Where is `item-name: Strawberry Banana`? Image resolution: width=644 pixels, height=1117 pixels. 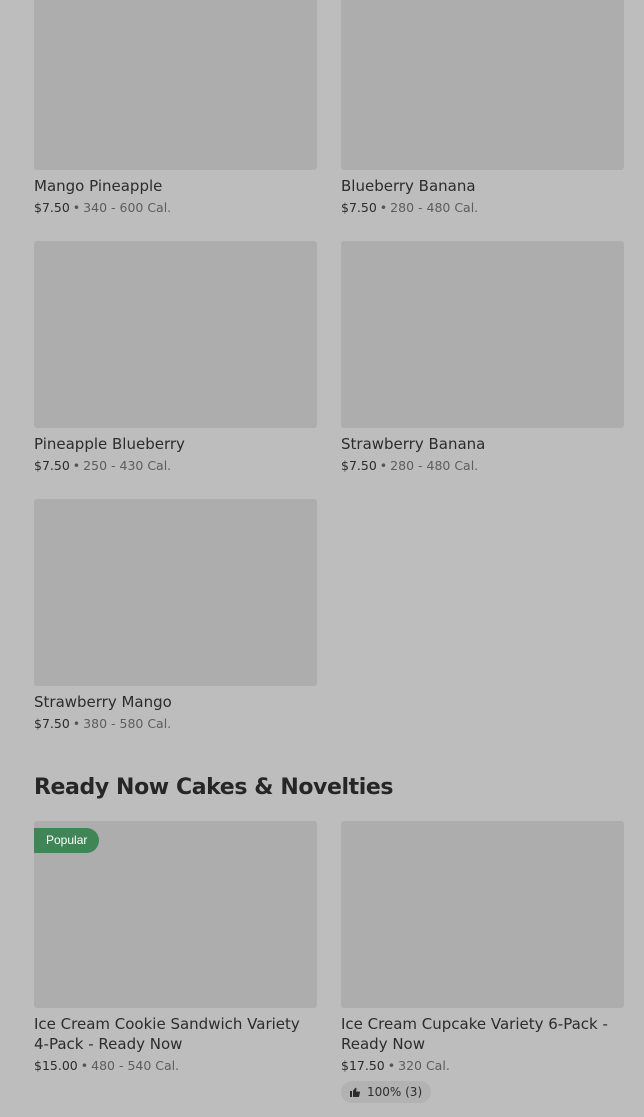
item-name: Strawberry Banana is located at coordinates (413, 444).